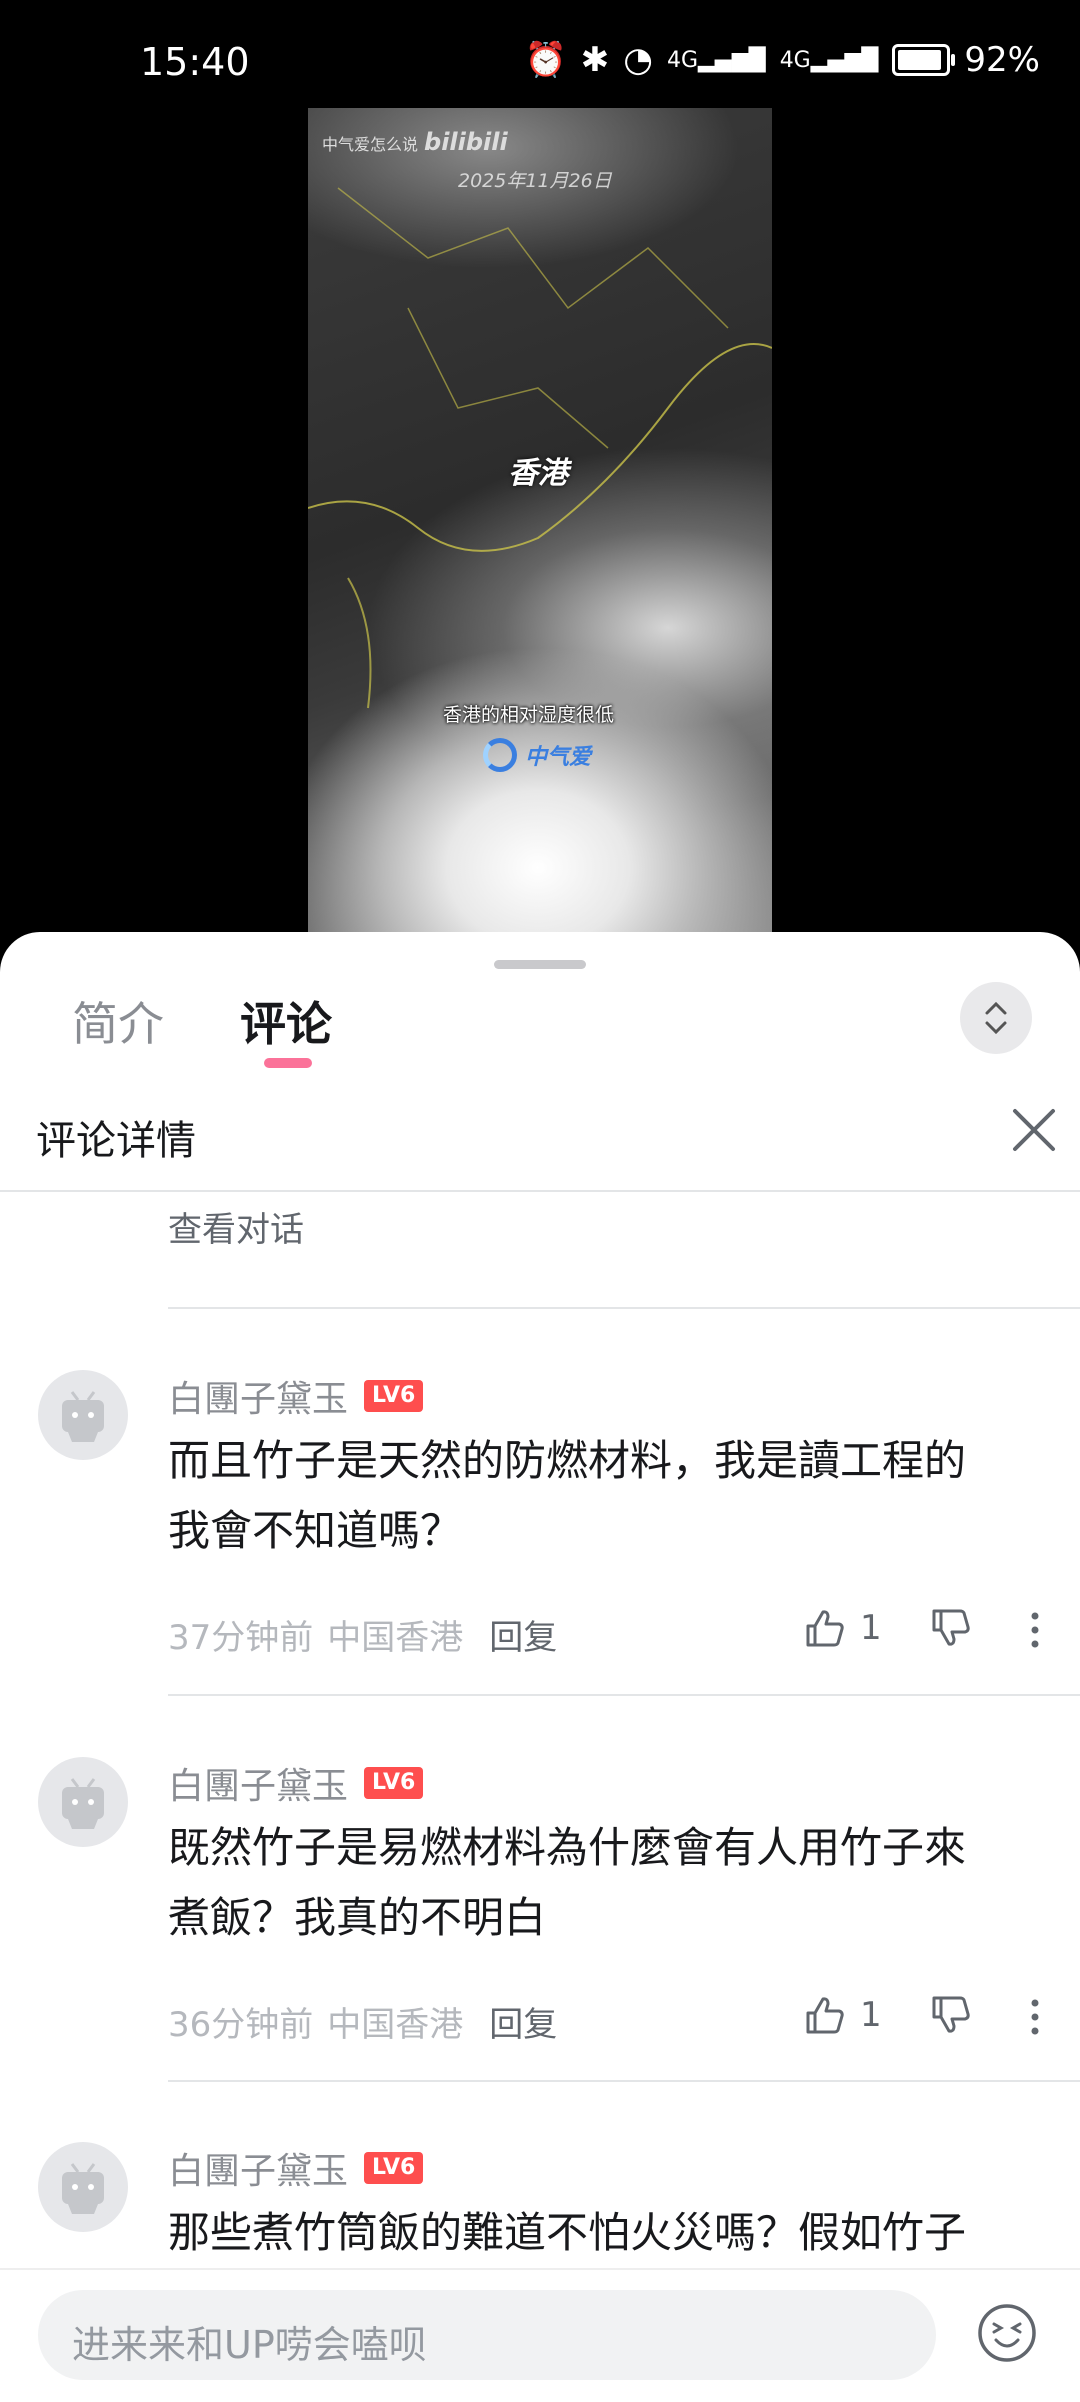 The width and height of the screenshot is (1080, 2402). Describe the element at coordinates (286, 1021) in the screenshot. I see `tab-comments: 评论` at that location.